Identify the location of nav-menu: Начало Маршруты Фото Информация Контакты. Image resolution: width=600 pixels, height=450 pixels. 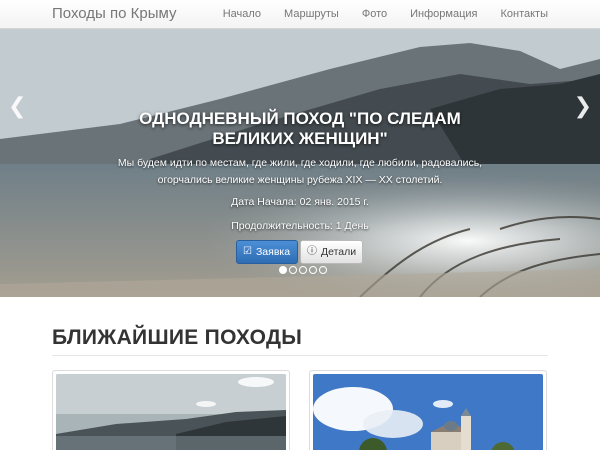
(374, 14).